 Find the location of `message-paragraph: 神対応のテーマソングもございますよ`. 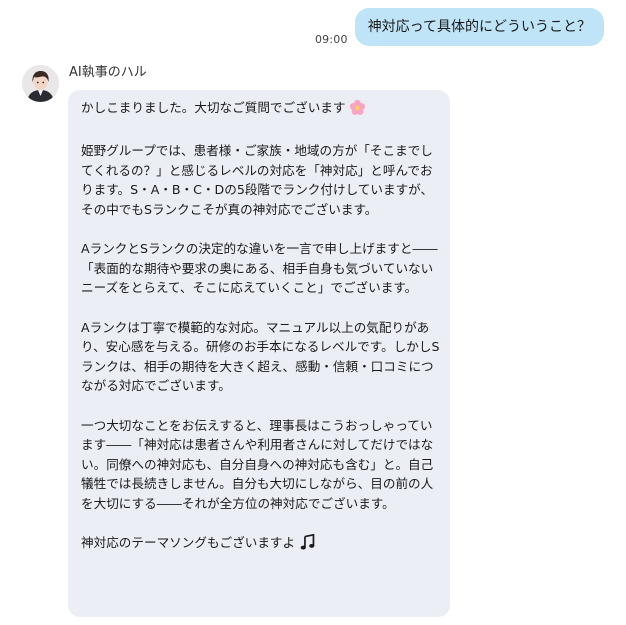

message-paragraph: 神対応のテーマソングもございますよ is located at coordinates (260, 545).